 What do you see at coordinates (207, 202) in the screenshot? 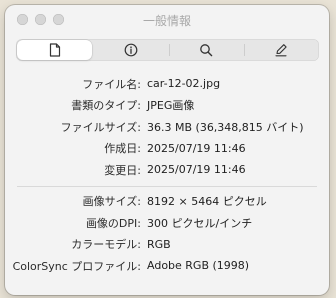
I see `info-value: 8192 × 5464 ピクセル` at bounding box center [207, 202].